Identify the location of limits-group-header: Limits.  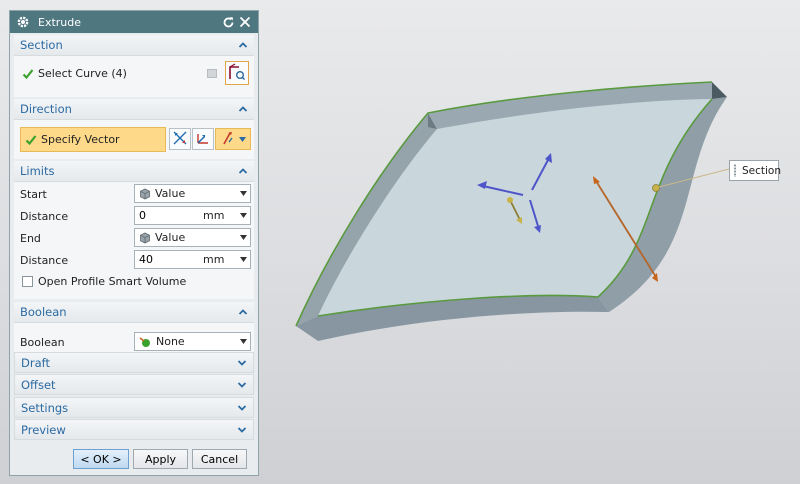
(134, 171).